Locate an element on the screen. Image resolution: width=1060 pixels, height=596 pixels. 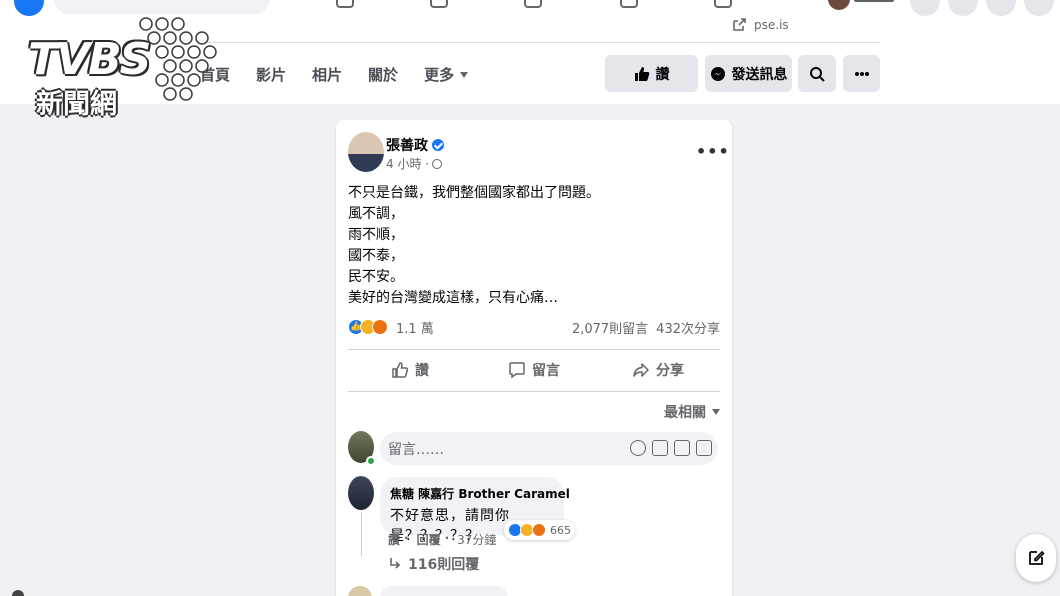
send-message-button: 發送訊息 is located at coordinates (748, 73).